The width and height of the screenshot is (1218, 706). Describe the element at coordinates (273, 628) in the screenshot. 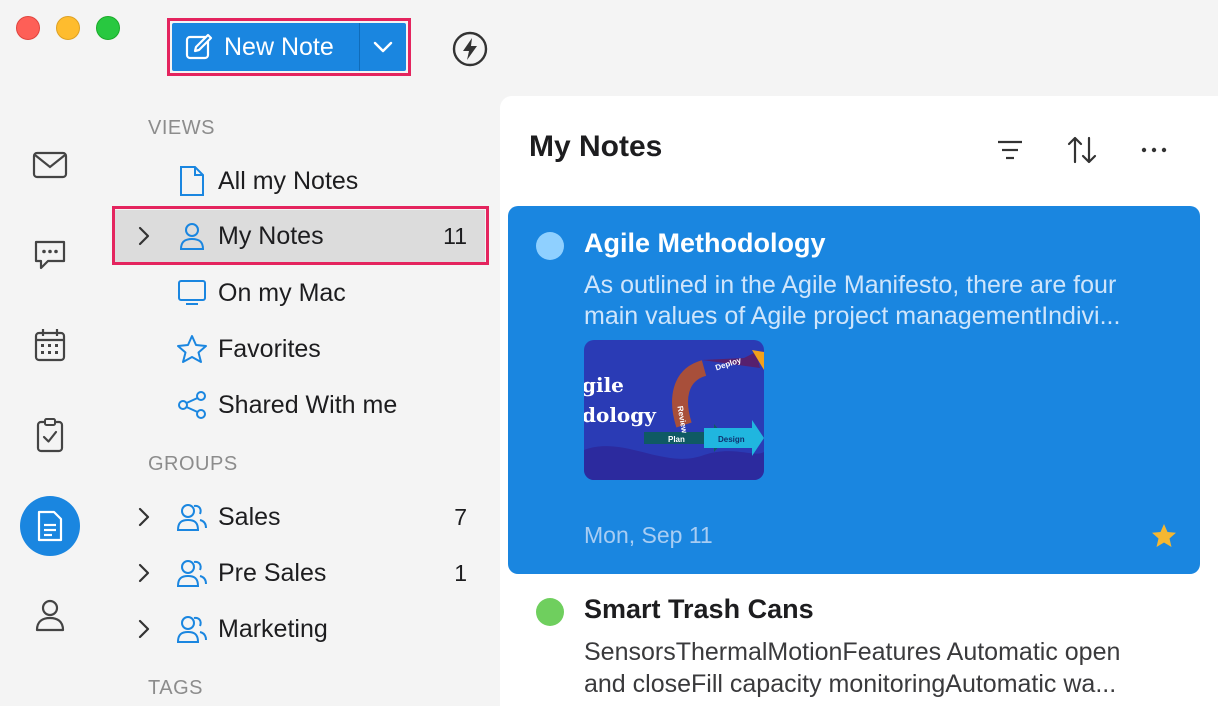

I see `sidebar-item-label: Marketing` at that location.